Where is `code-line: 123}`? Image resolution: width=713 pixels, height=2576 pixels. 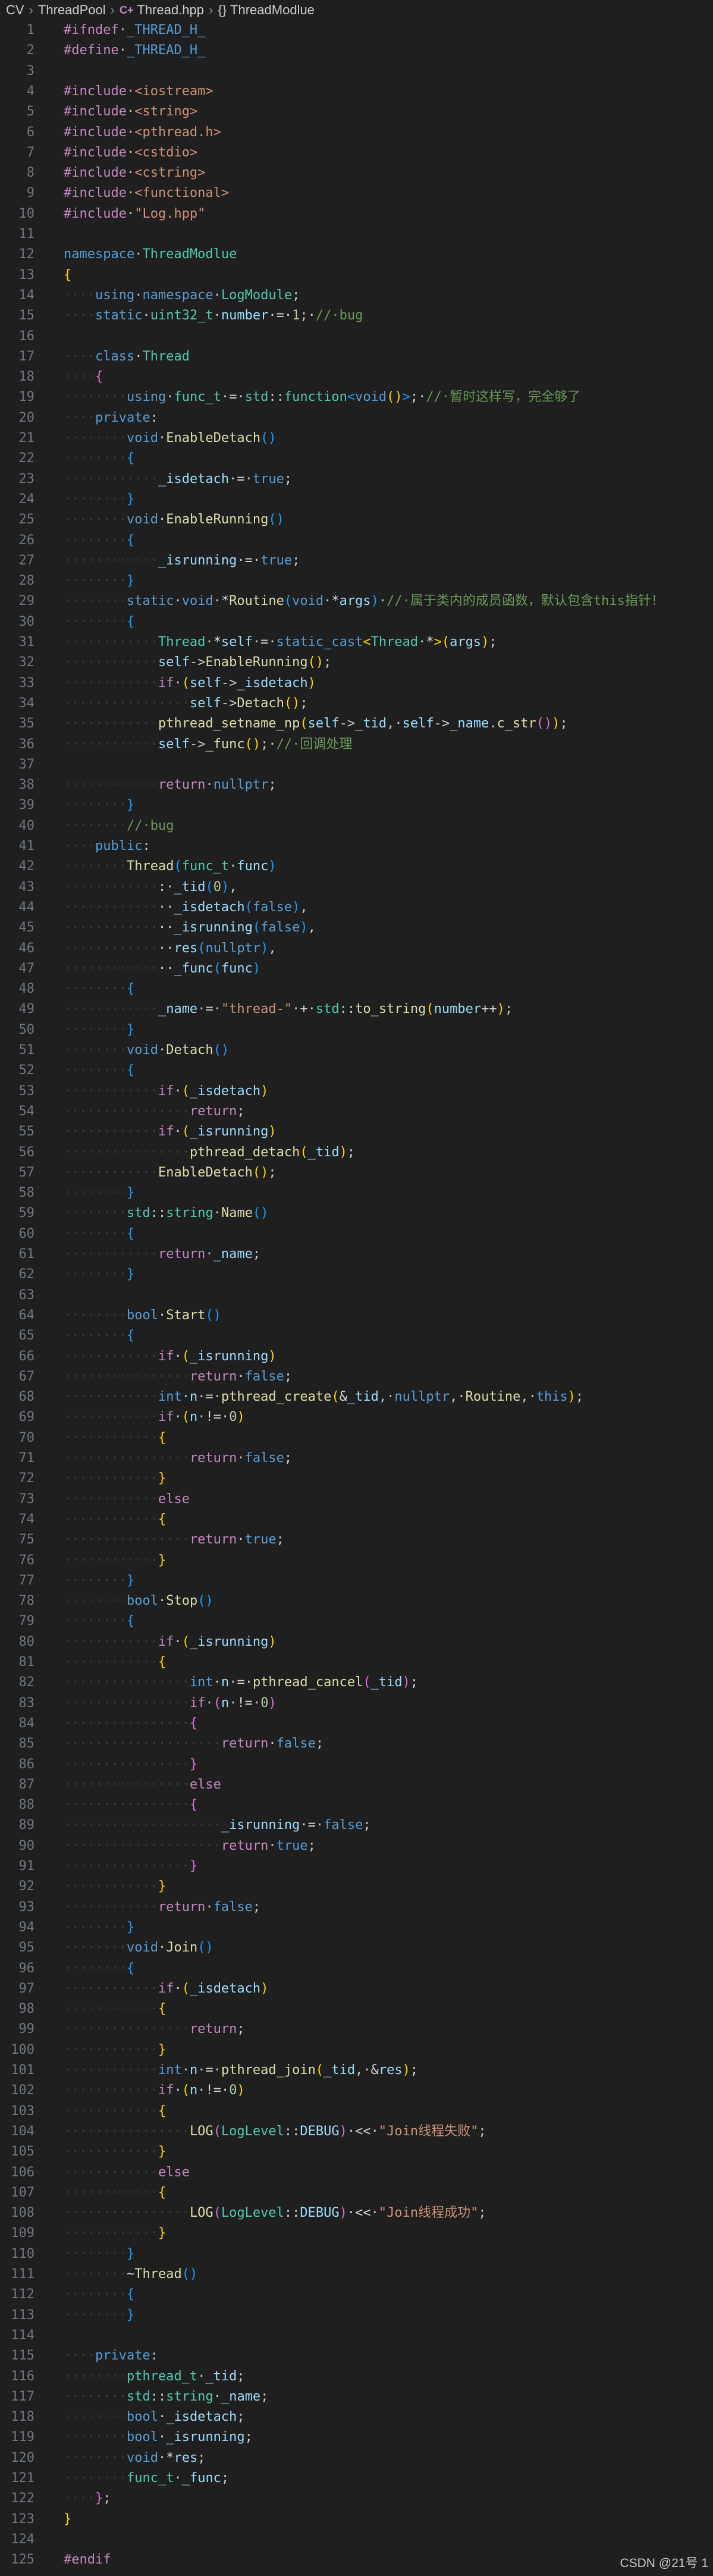
code-line: 123} is located at coordinates (356, 2519).